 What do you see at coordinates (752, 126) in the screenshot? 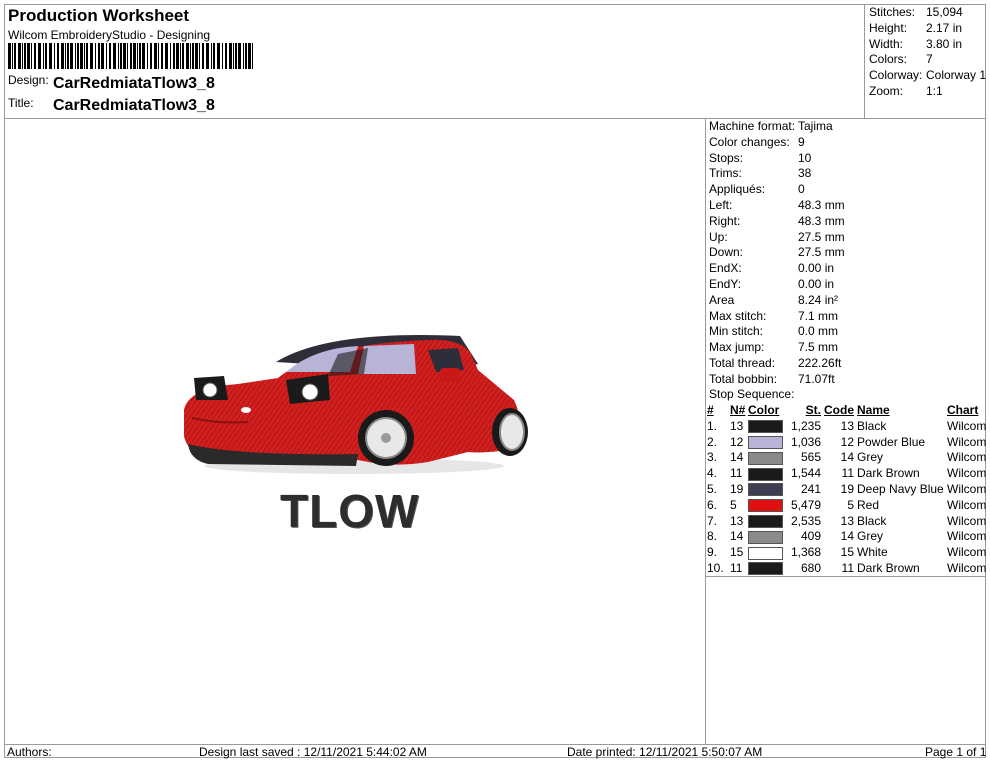
I see `property-key: Machine format:` at bounding box center [752, 126].